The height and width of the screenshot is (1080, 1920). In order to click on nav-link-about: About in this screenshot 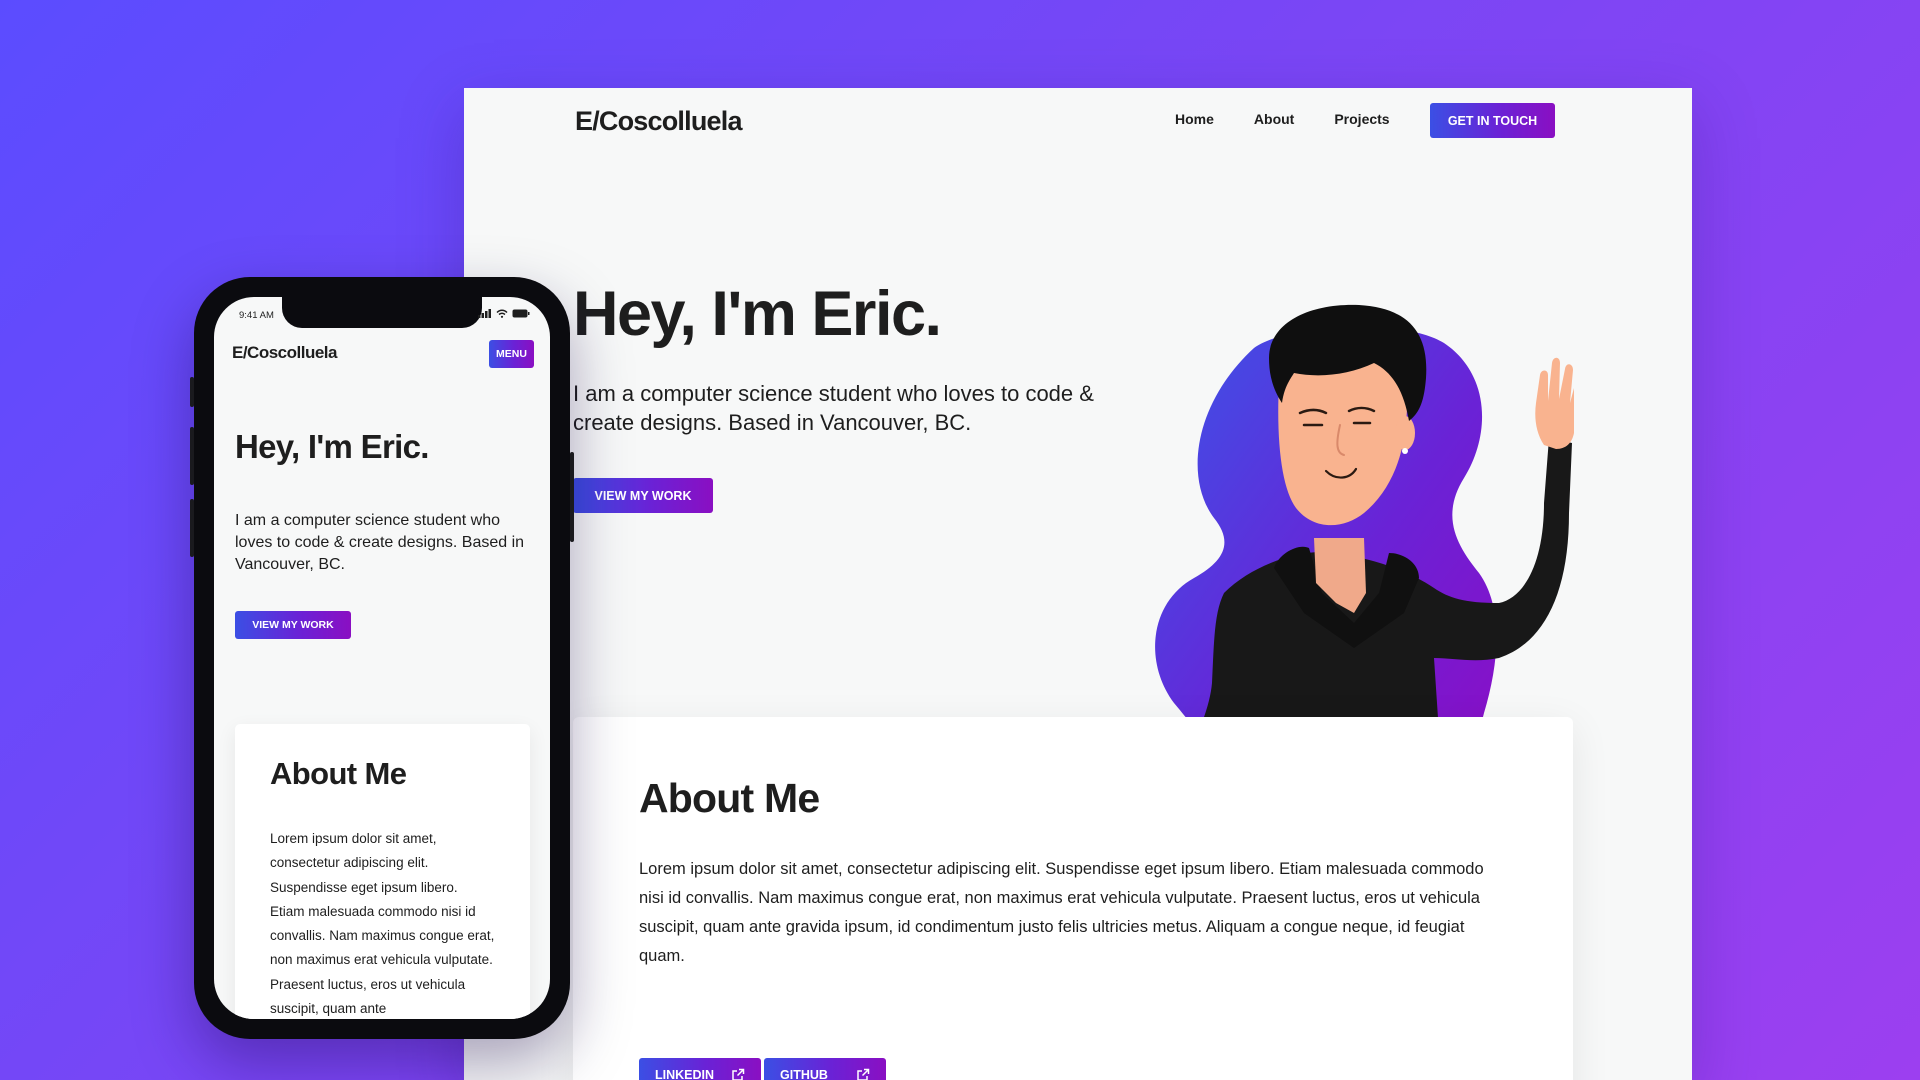, I will do `click(1274, 119)`.